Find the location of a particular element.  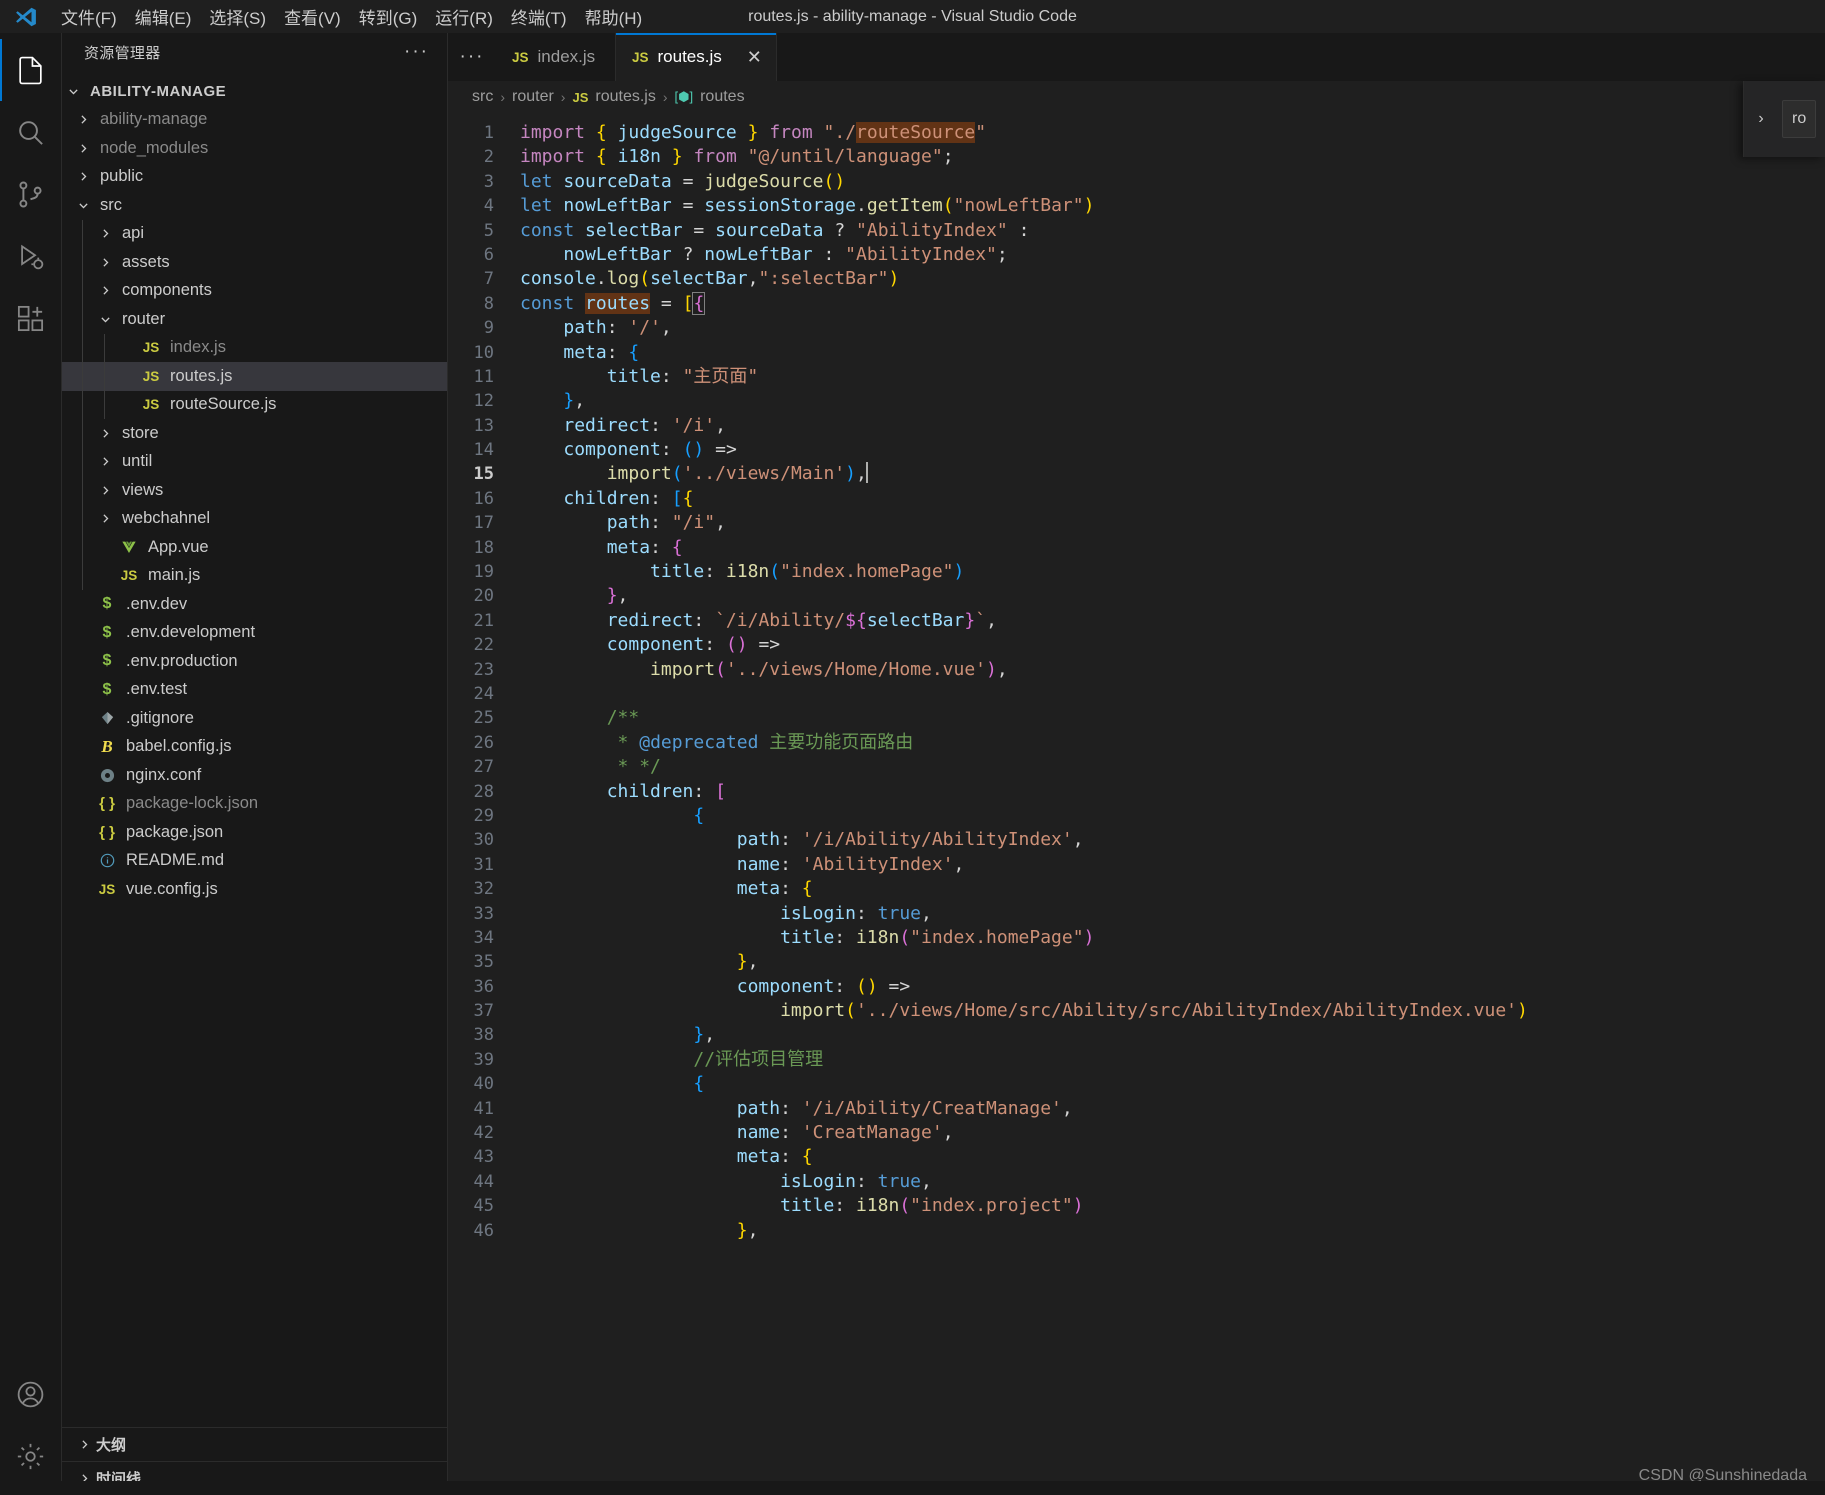

tree-item-package-json: { } package.json is located at coordinates (254, 832).